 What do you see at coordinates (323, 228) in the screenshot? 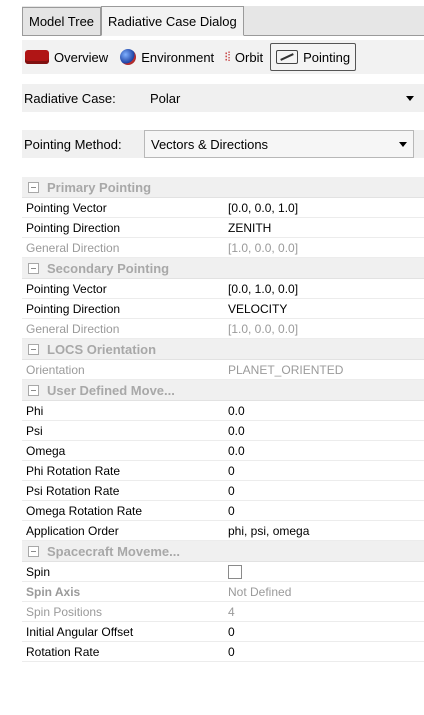
I see `property-value: ZENITH` at bounding box center [323, 228].